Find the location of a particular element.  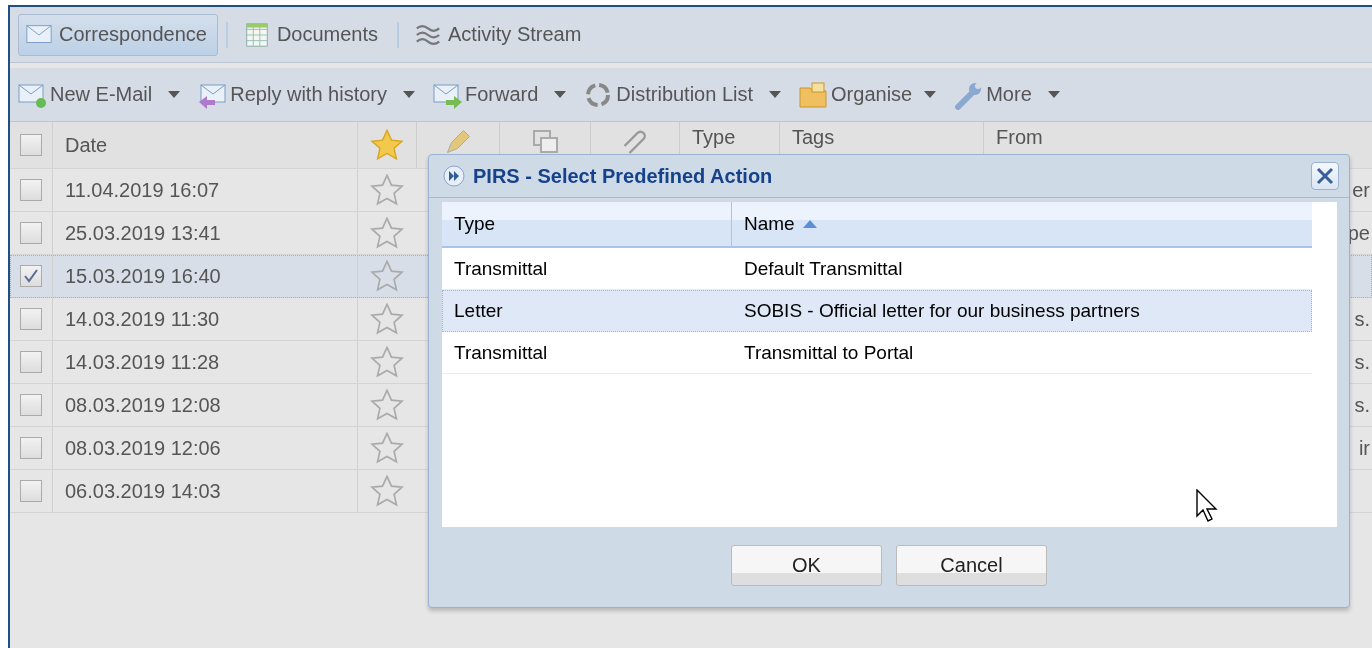

table-cell: 14.03.2019 11:30 is located at coordinates (142, 319).